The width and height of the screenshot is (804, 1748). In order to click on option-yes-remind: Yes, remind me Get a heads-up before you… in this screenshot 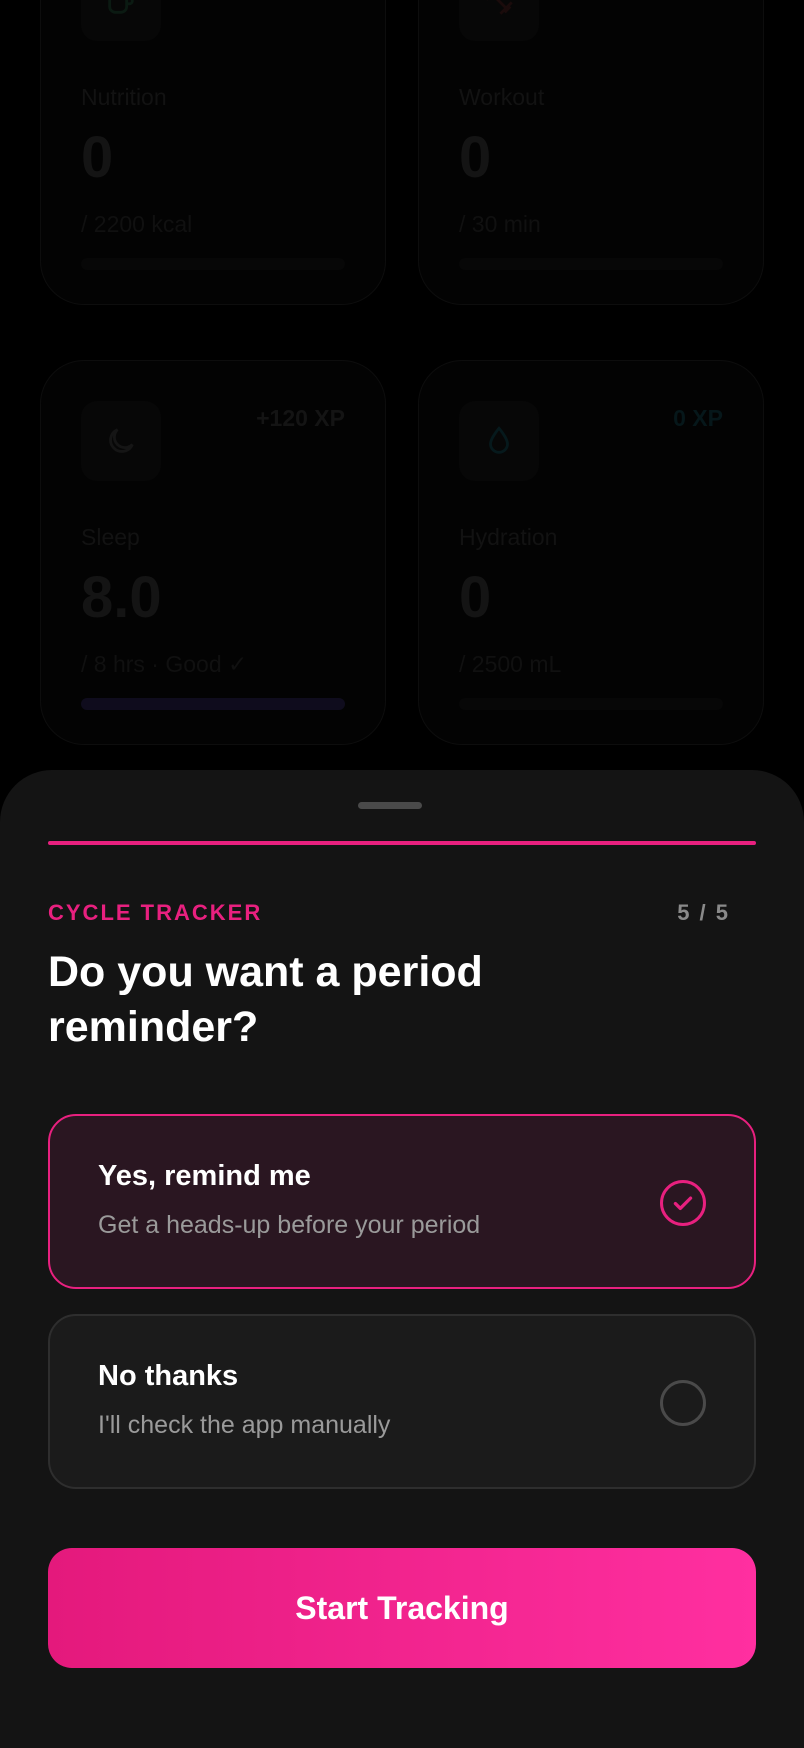, I will do `click(402, 1201)`.